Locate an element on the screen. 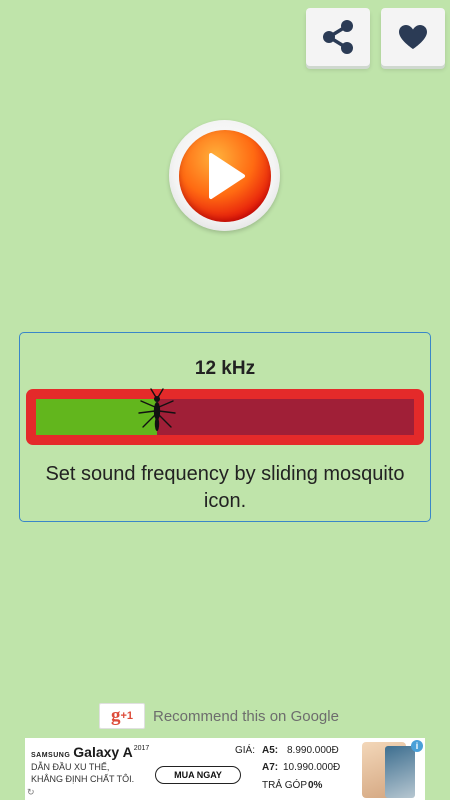  frequency-value: 12 kHz is located at coordinates (225, 368).